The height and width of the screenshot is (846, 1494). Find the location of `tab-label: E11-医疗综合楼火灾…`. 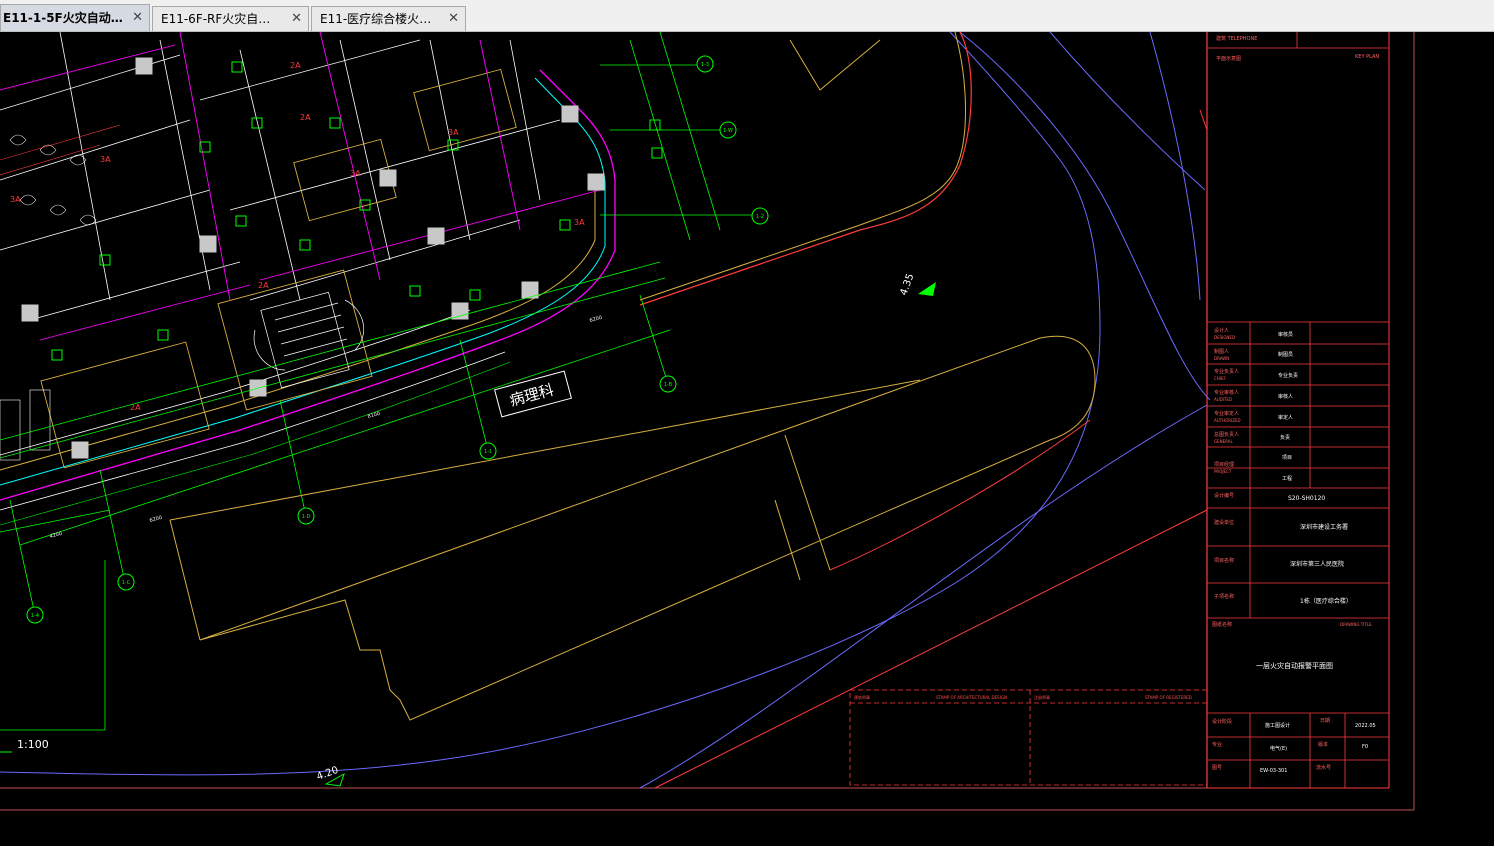

tab-label: E11-医疗综合楼火灾… is located at coordinates (379, 19).